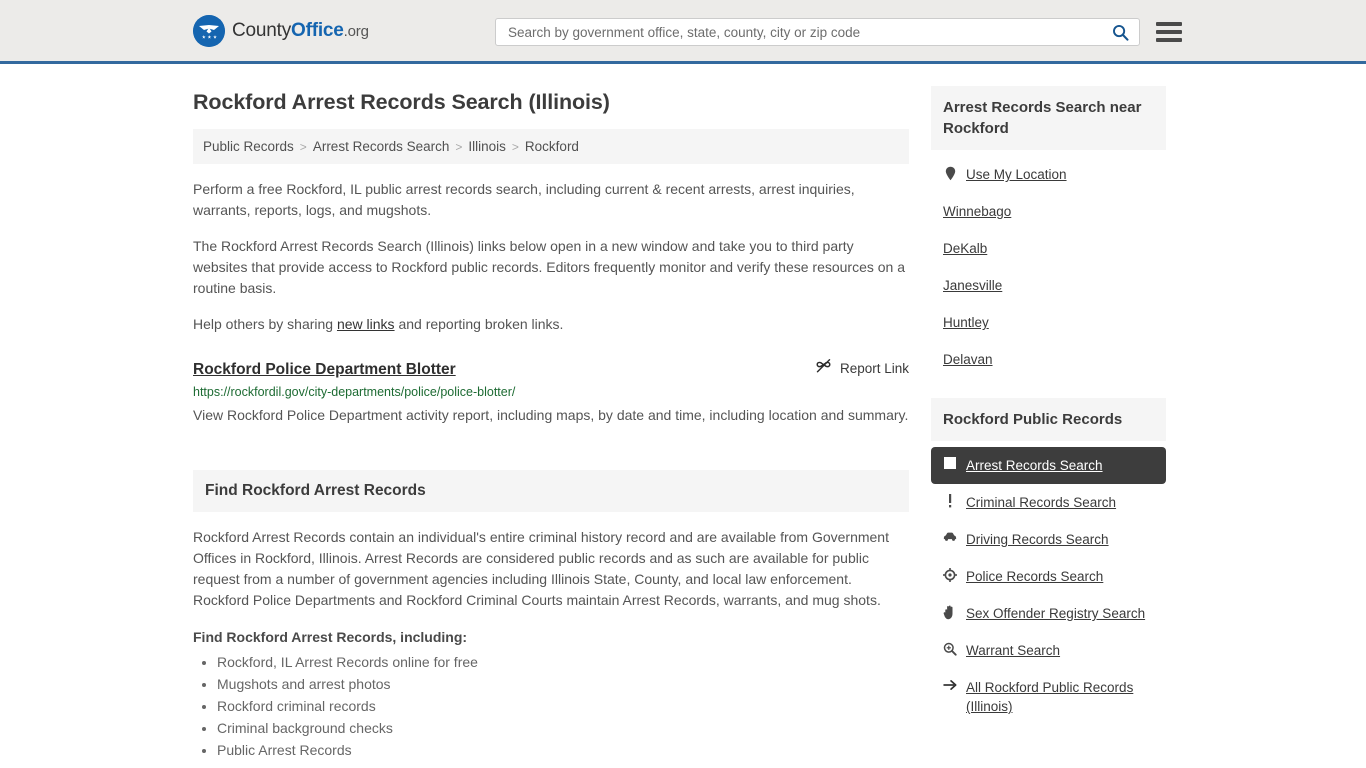 The image size is (1366, 768). I want to click on sidebar-item-police-records-search: Police Records Search, so click(1048, 576).